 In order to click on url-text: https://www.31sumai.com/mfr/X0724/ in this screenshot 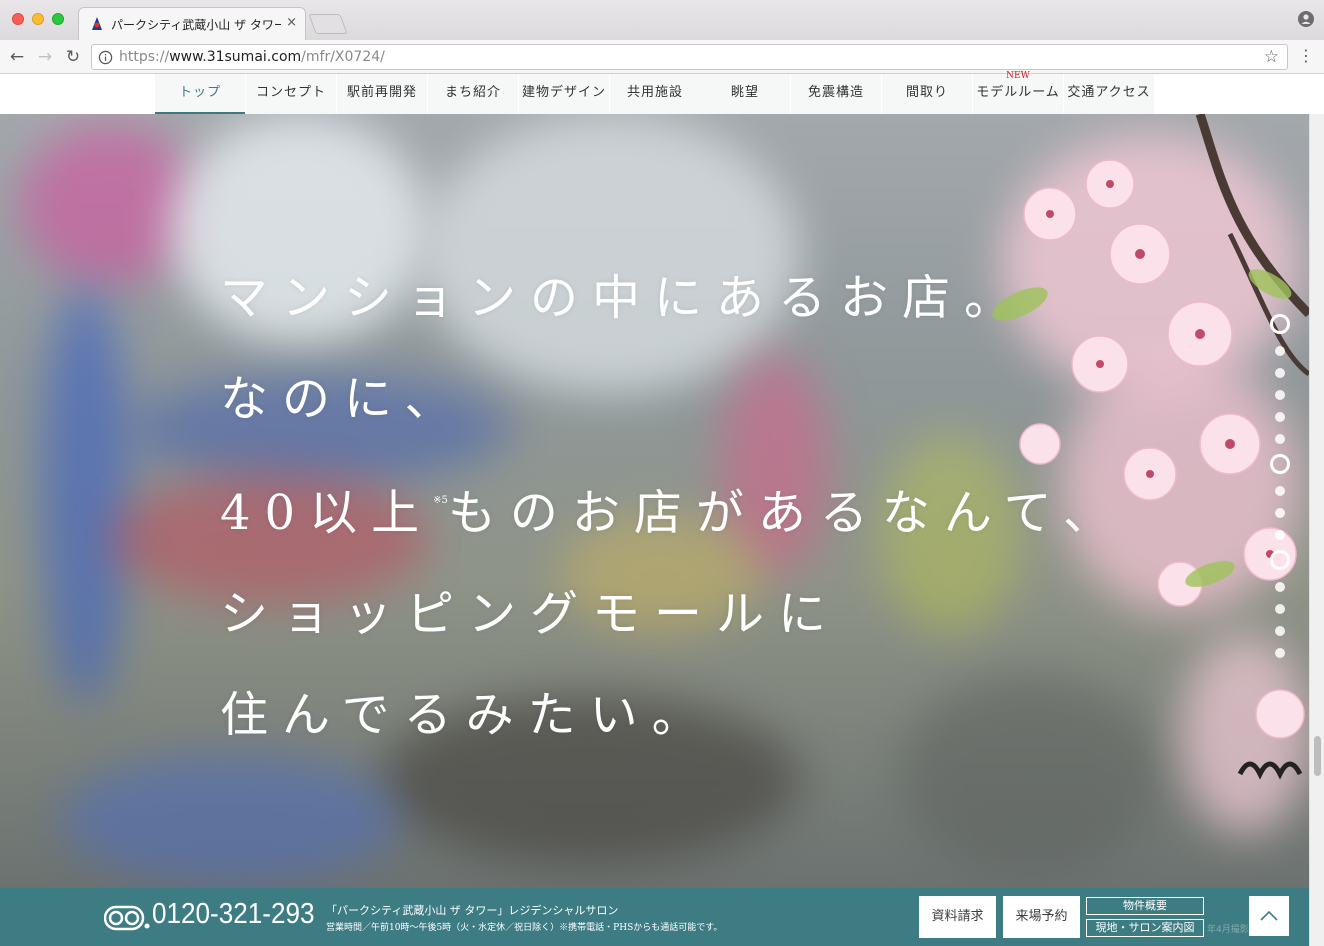, I will do `click(252, 57)`.